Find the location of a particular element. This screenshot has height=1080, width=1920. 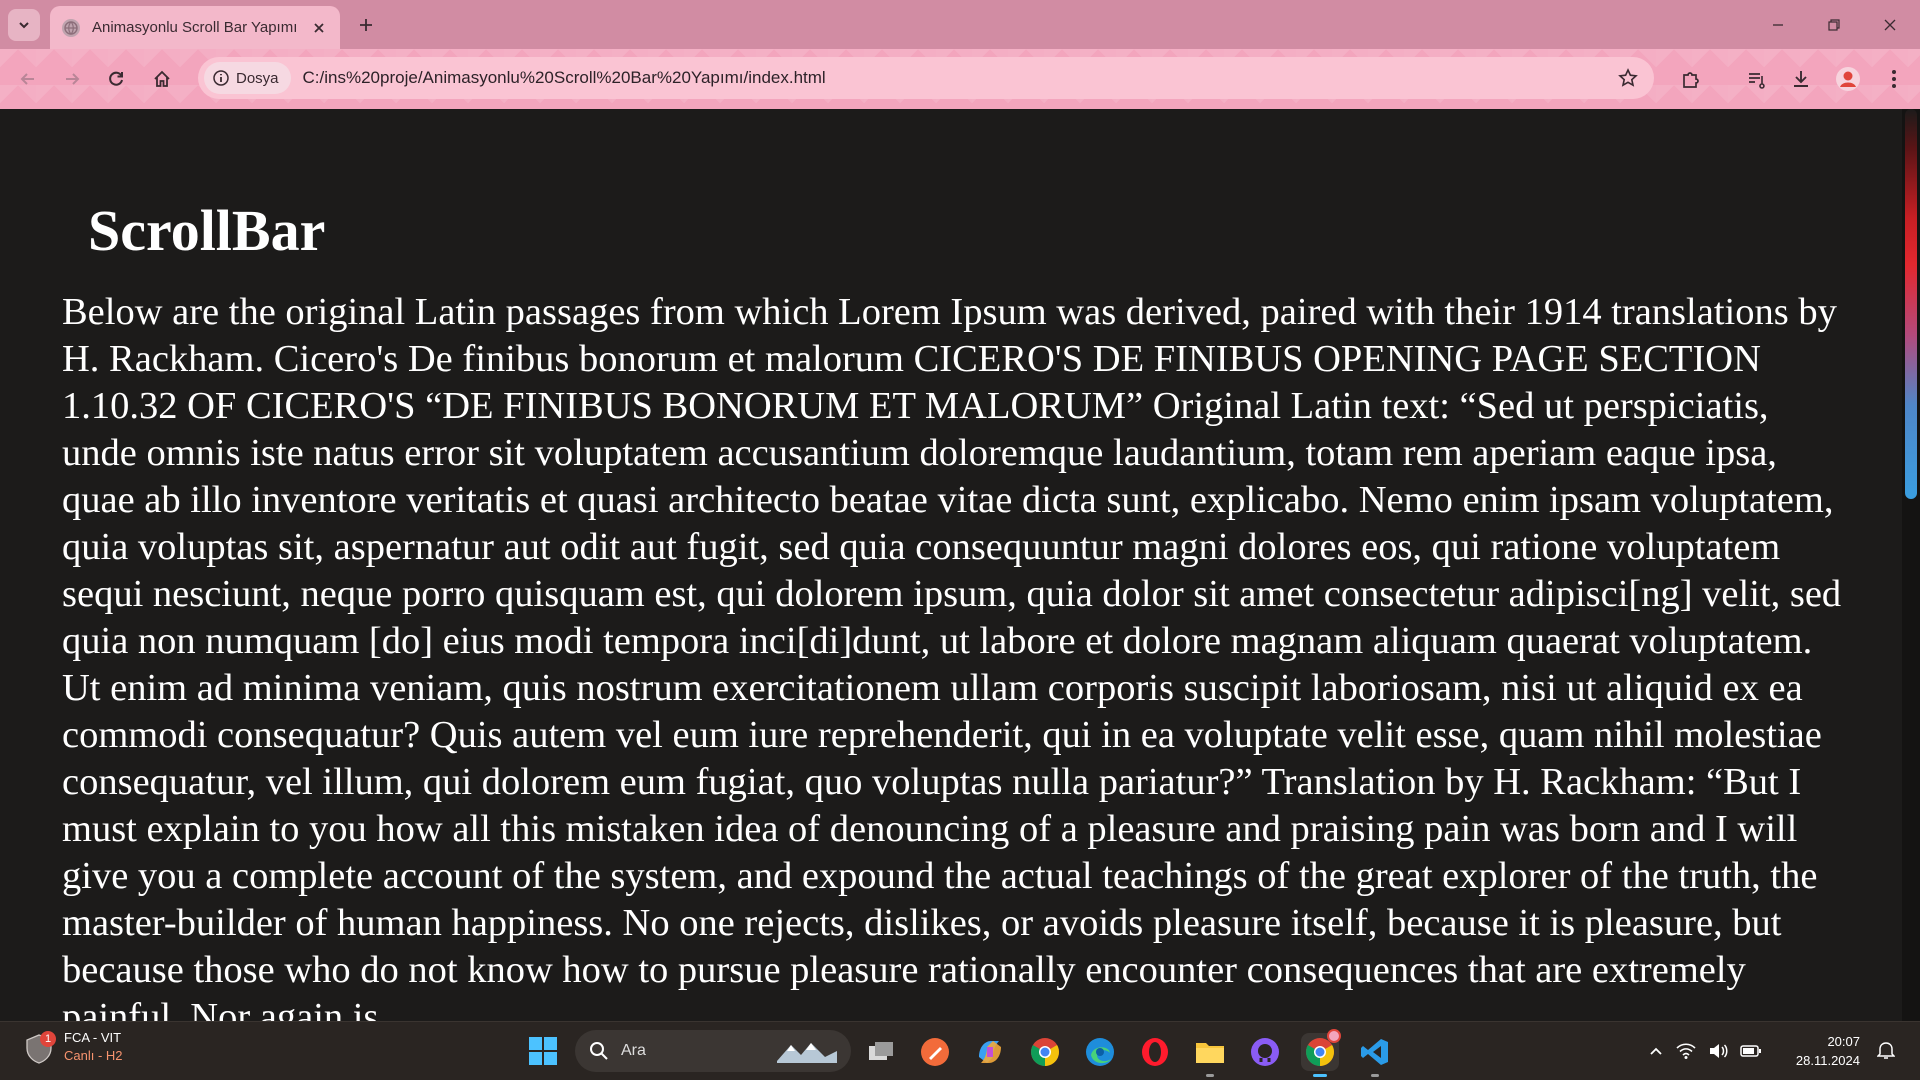

back-button is located at coordinates (28, 79).